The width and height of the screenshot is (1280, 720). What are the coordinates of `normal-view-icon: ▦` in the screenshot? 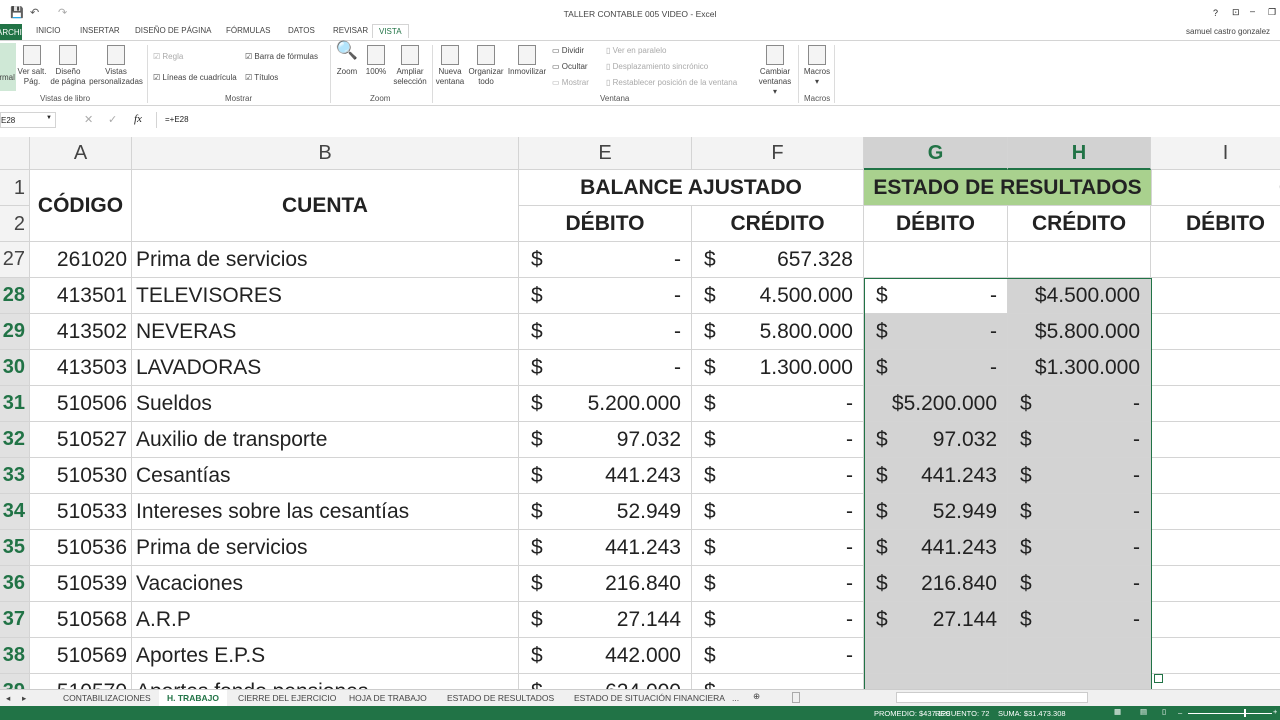 It's located at (1117, 711).